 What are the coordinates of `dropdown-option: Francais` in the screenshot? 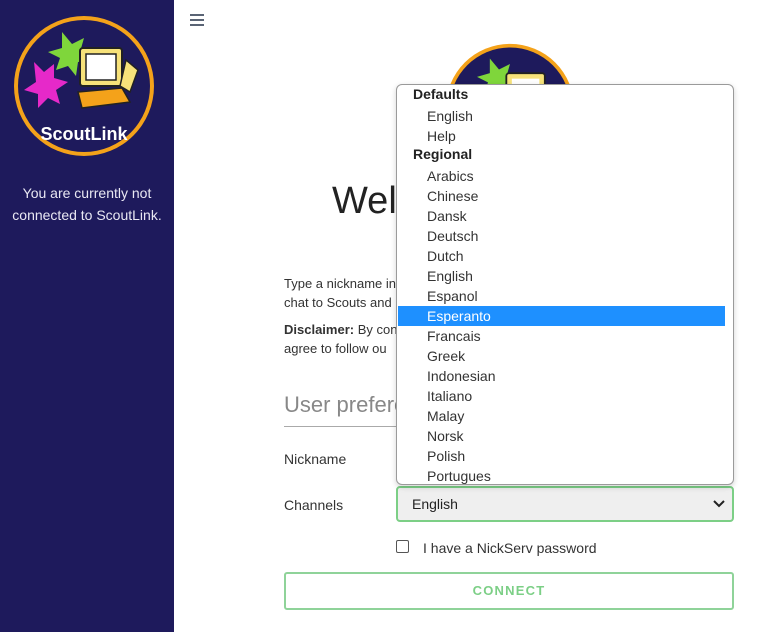 It's located at (561, 336).